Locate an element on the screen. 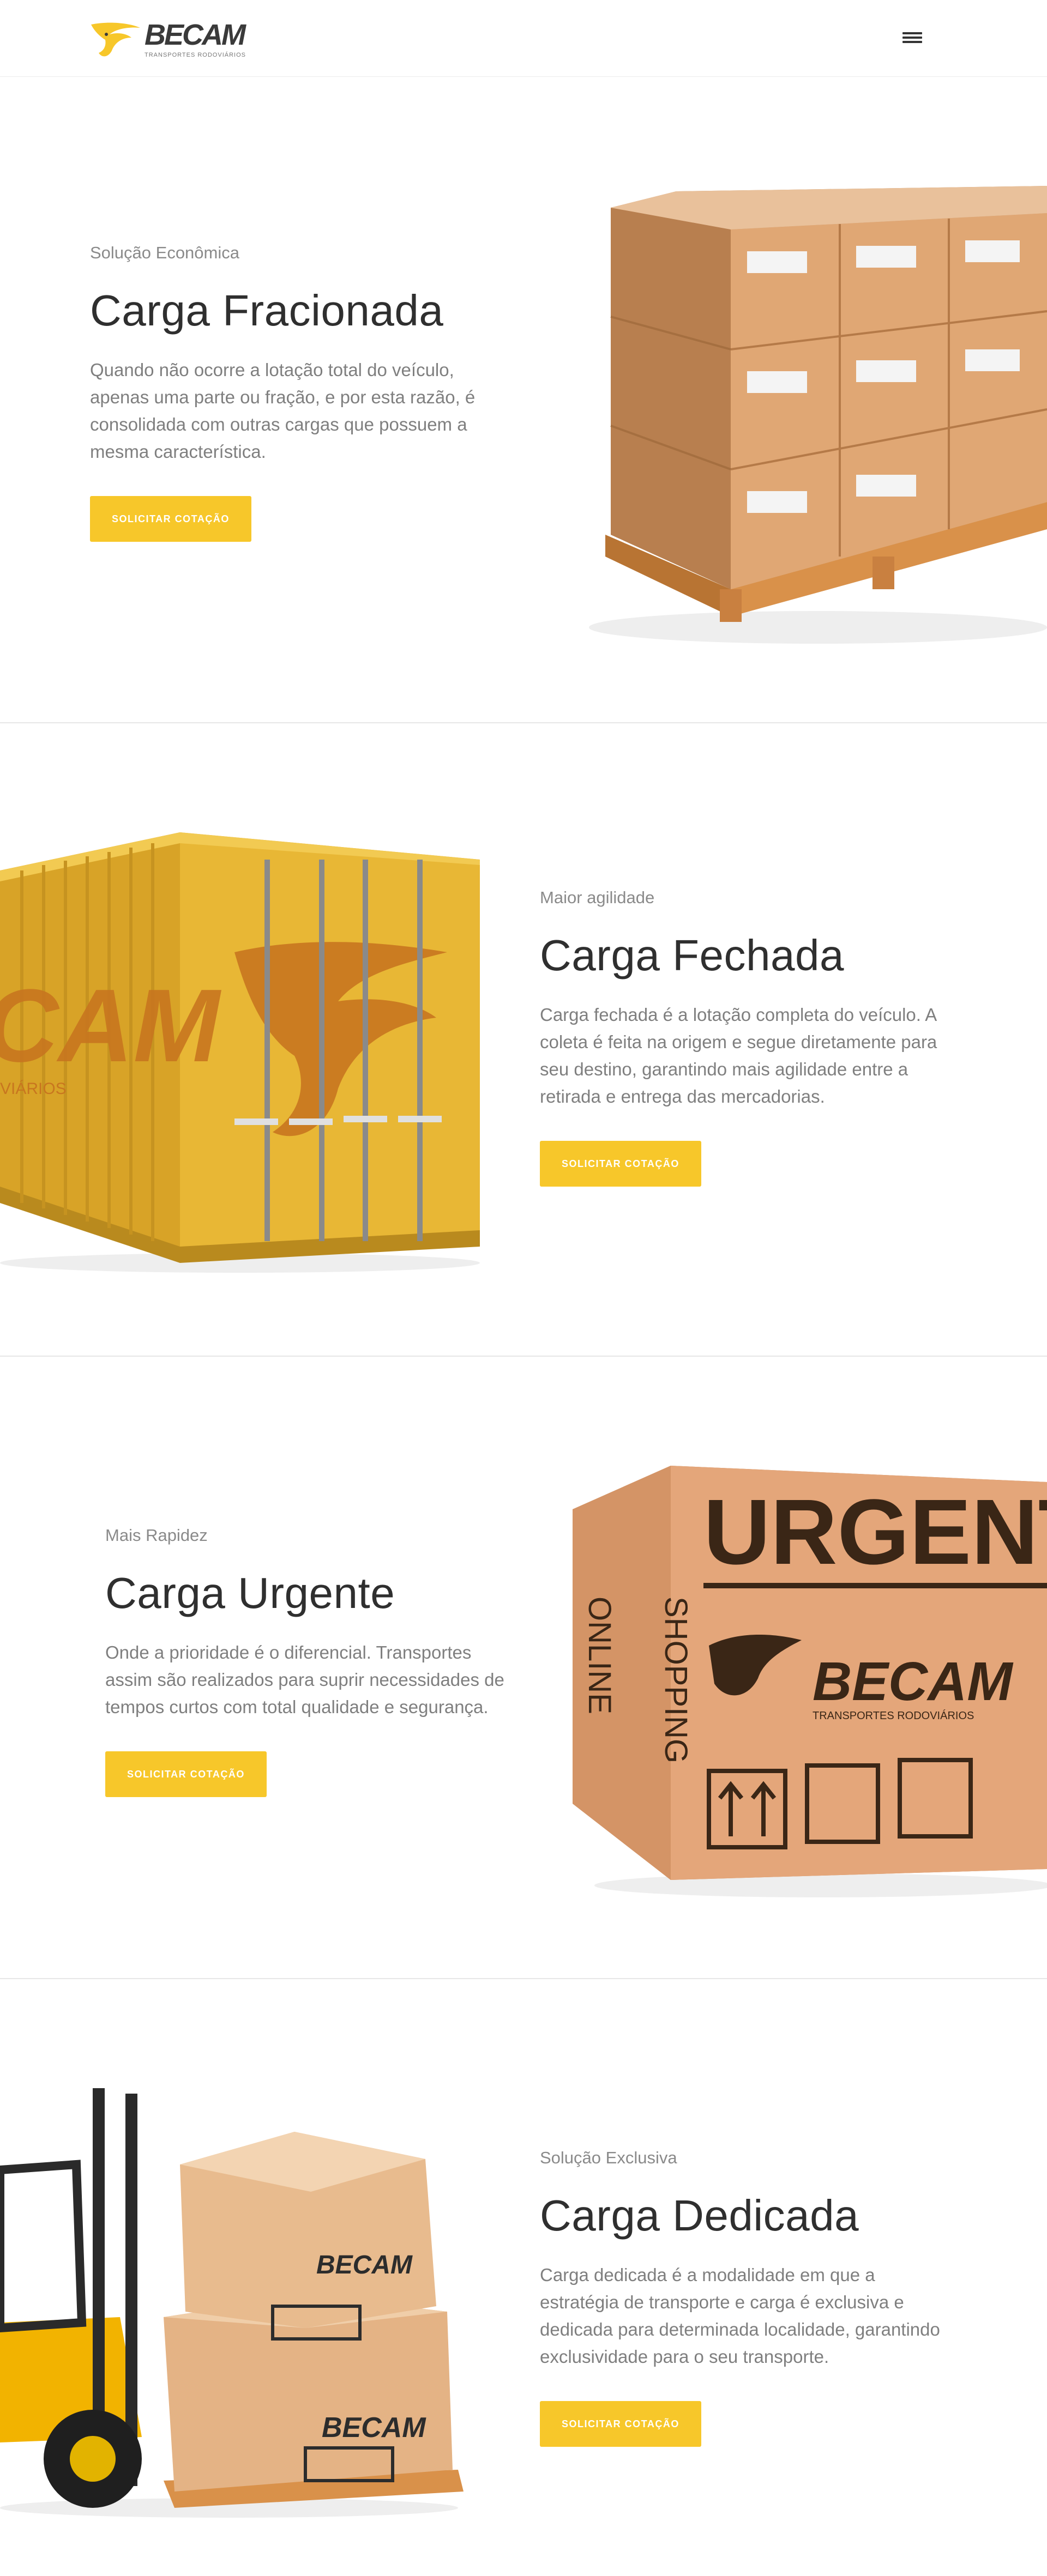  section-eyebrow: Solução Econômica is located at coordinates (164, 252).